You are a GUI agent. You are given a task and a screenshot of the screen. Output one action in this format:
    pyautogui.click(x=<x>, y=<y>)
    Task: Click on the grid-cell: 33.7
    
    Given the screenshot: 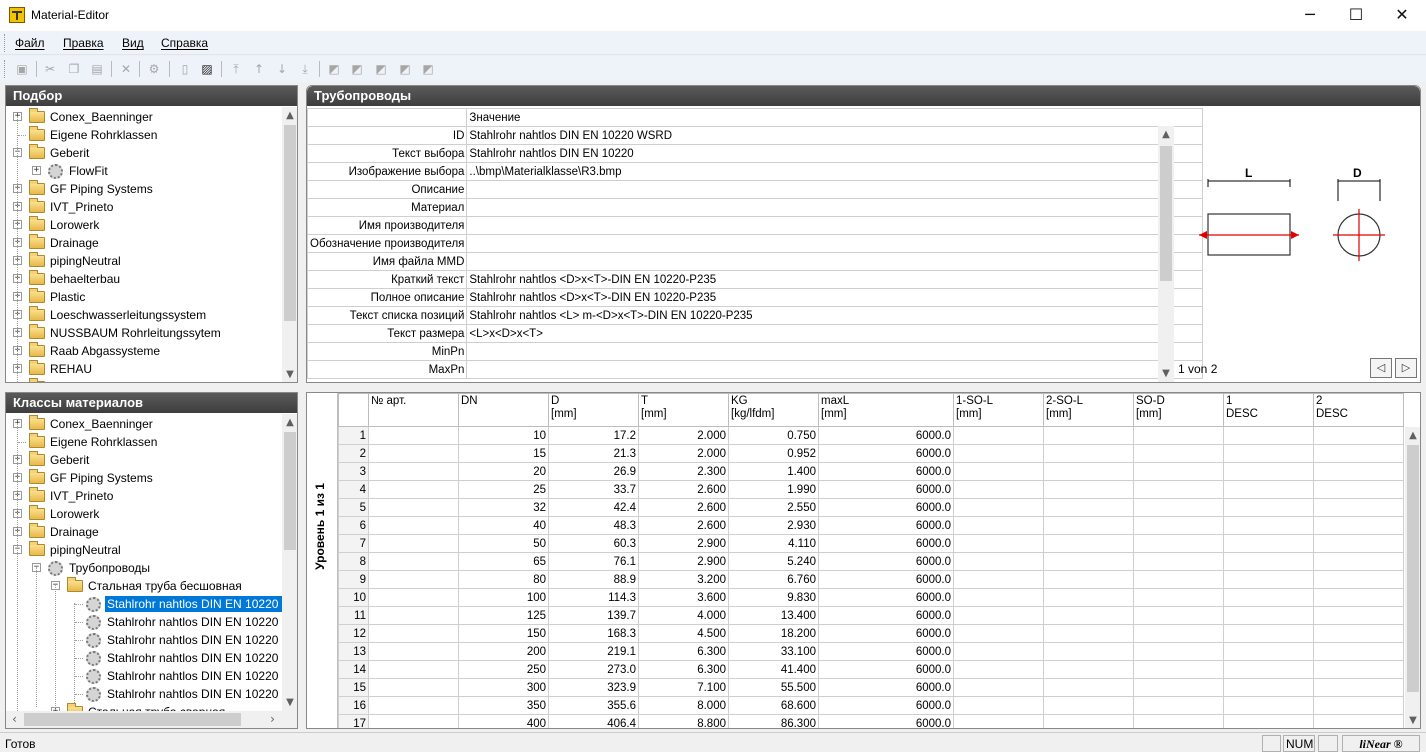 What is the action you would take?
    pyautogui.click(x=593, y=489)
    